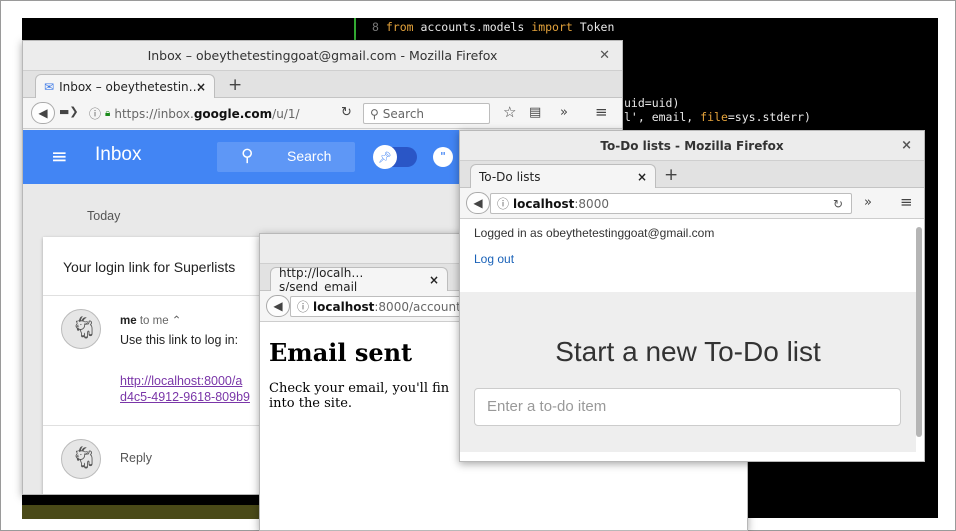 This screenshot has height=531, width=956. I want to click on sender-avatar: 🐐︎, so click(81, 329).